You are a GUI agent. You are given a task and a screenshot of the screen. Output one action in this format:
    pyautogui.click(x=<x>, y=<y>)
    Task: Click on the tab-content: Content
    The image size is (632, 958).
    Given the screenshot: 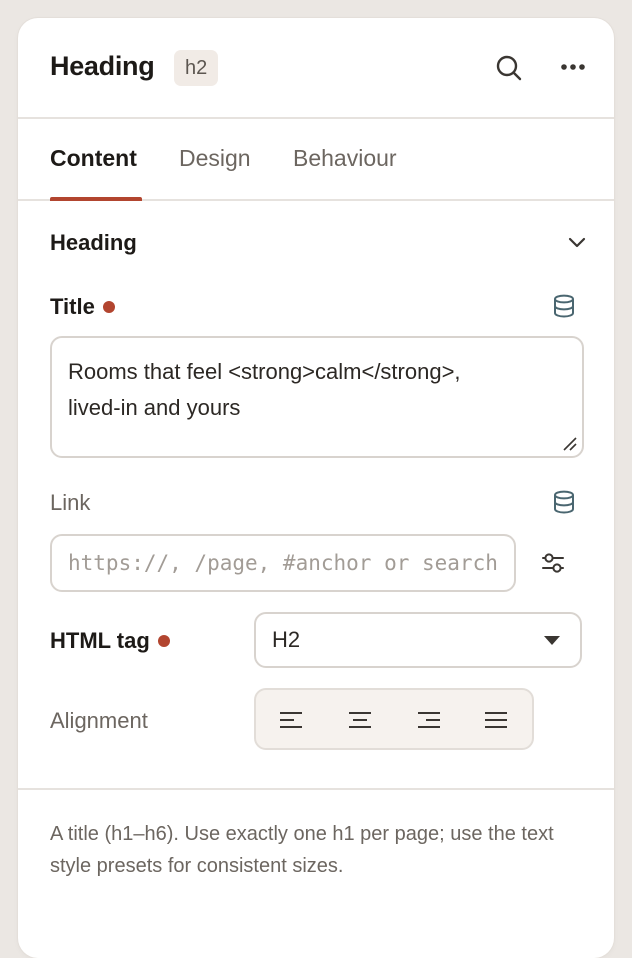 What is the action you would take?
    pyautogui.click(x=93, y=158)
    